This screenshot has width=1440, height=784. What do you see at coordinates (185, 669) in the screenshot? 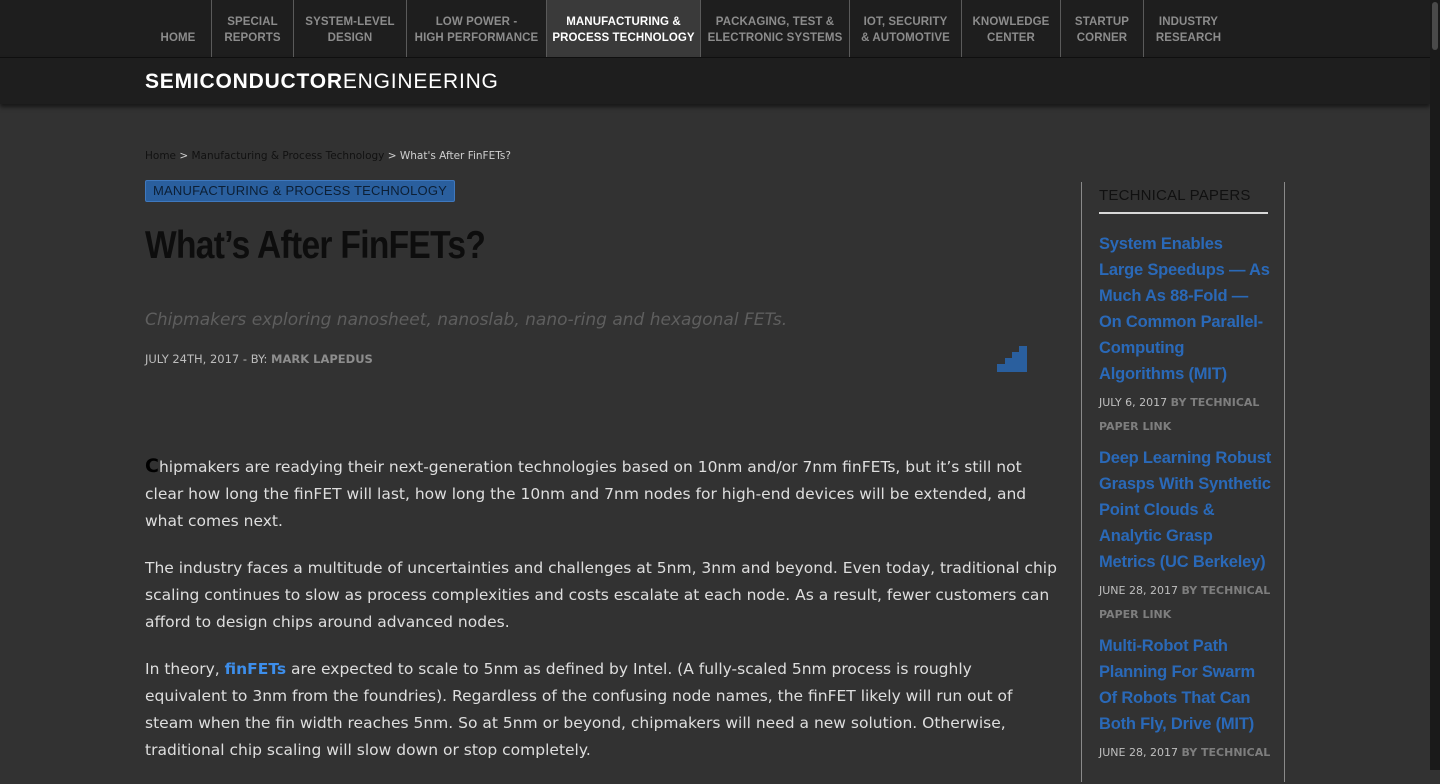
I see `paragraph-text: In theory,` at bounding box center [185, 669].